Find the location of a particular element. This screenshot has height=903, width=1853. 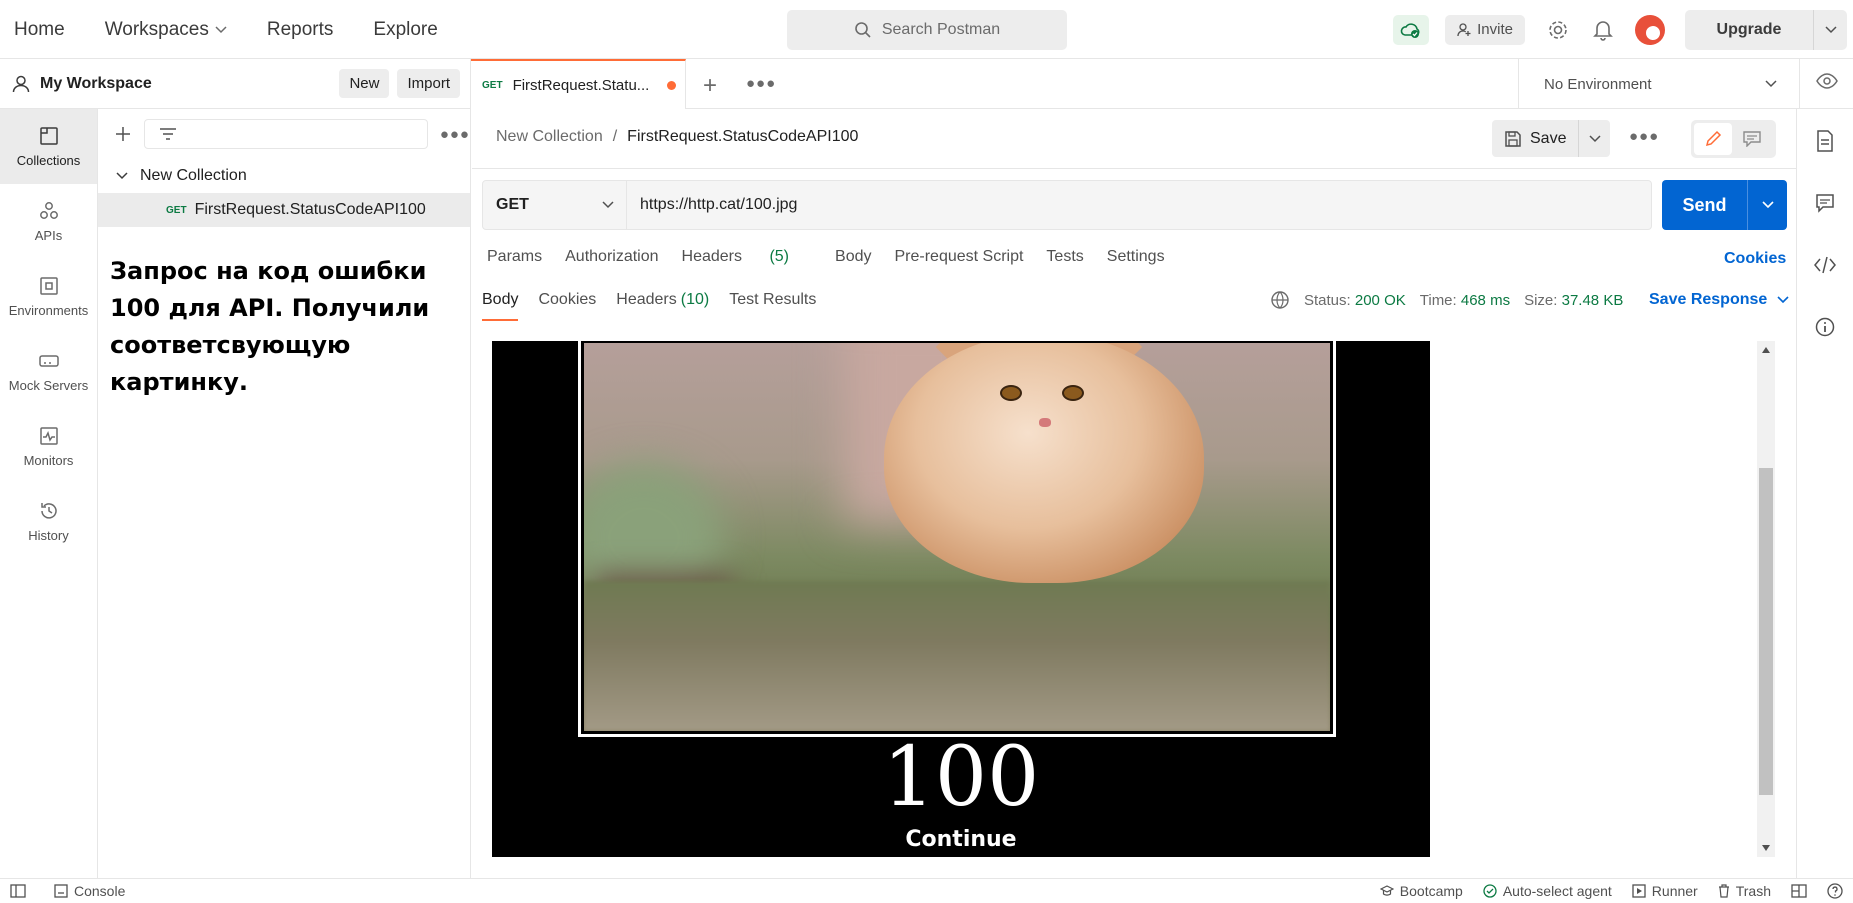

rail-item-mock-servers: Mock Servers is located at coordinates (48, 371).